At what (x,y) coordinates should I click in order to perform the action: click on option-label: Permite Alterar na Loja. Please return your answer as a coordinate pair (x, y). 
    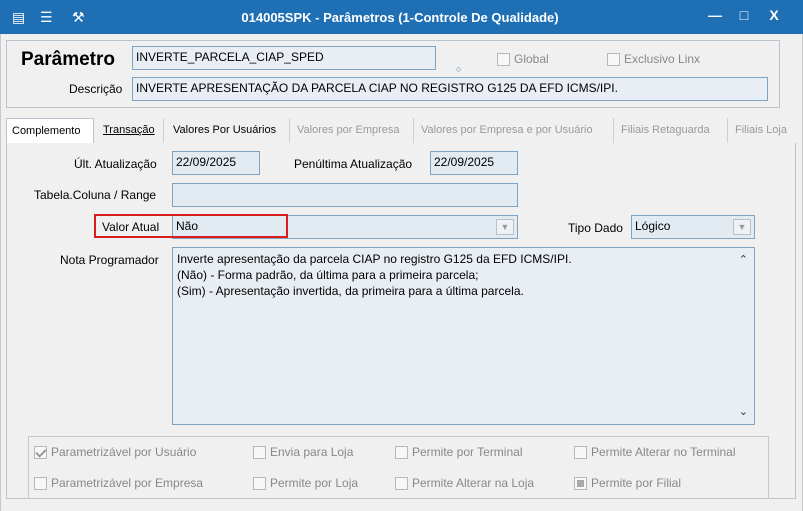
    Looking at the image, I should click on (473, 483).